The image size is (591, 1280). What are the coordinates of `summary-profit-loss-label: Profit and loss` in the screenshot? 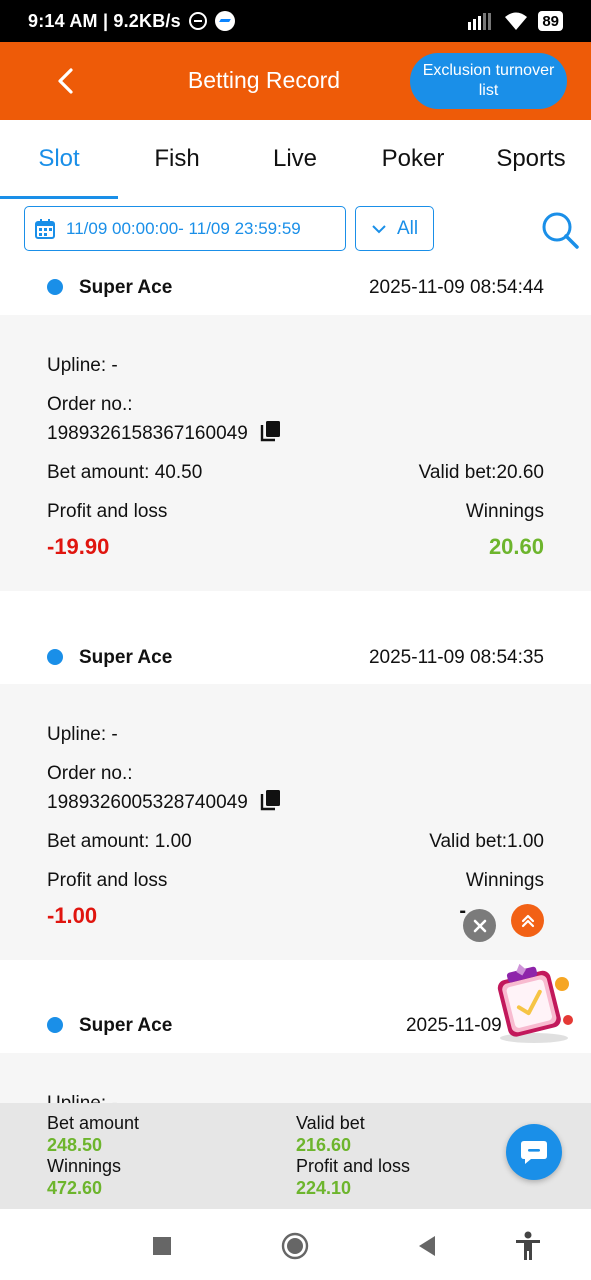 It's located at (353, 1166).